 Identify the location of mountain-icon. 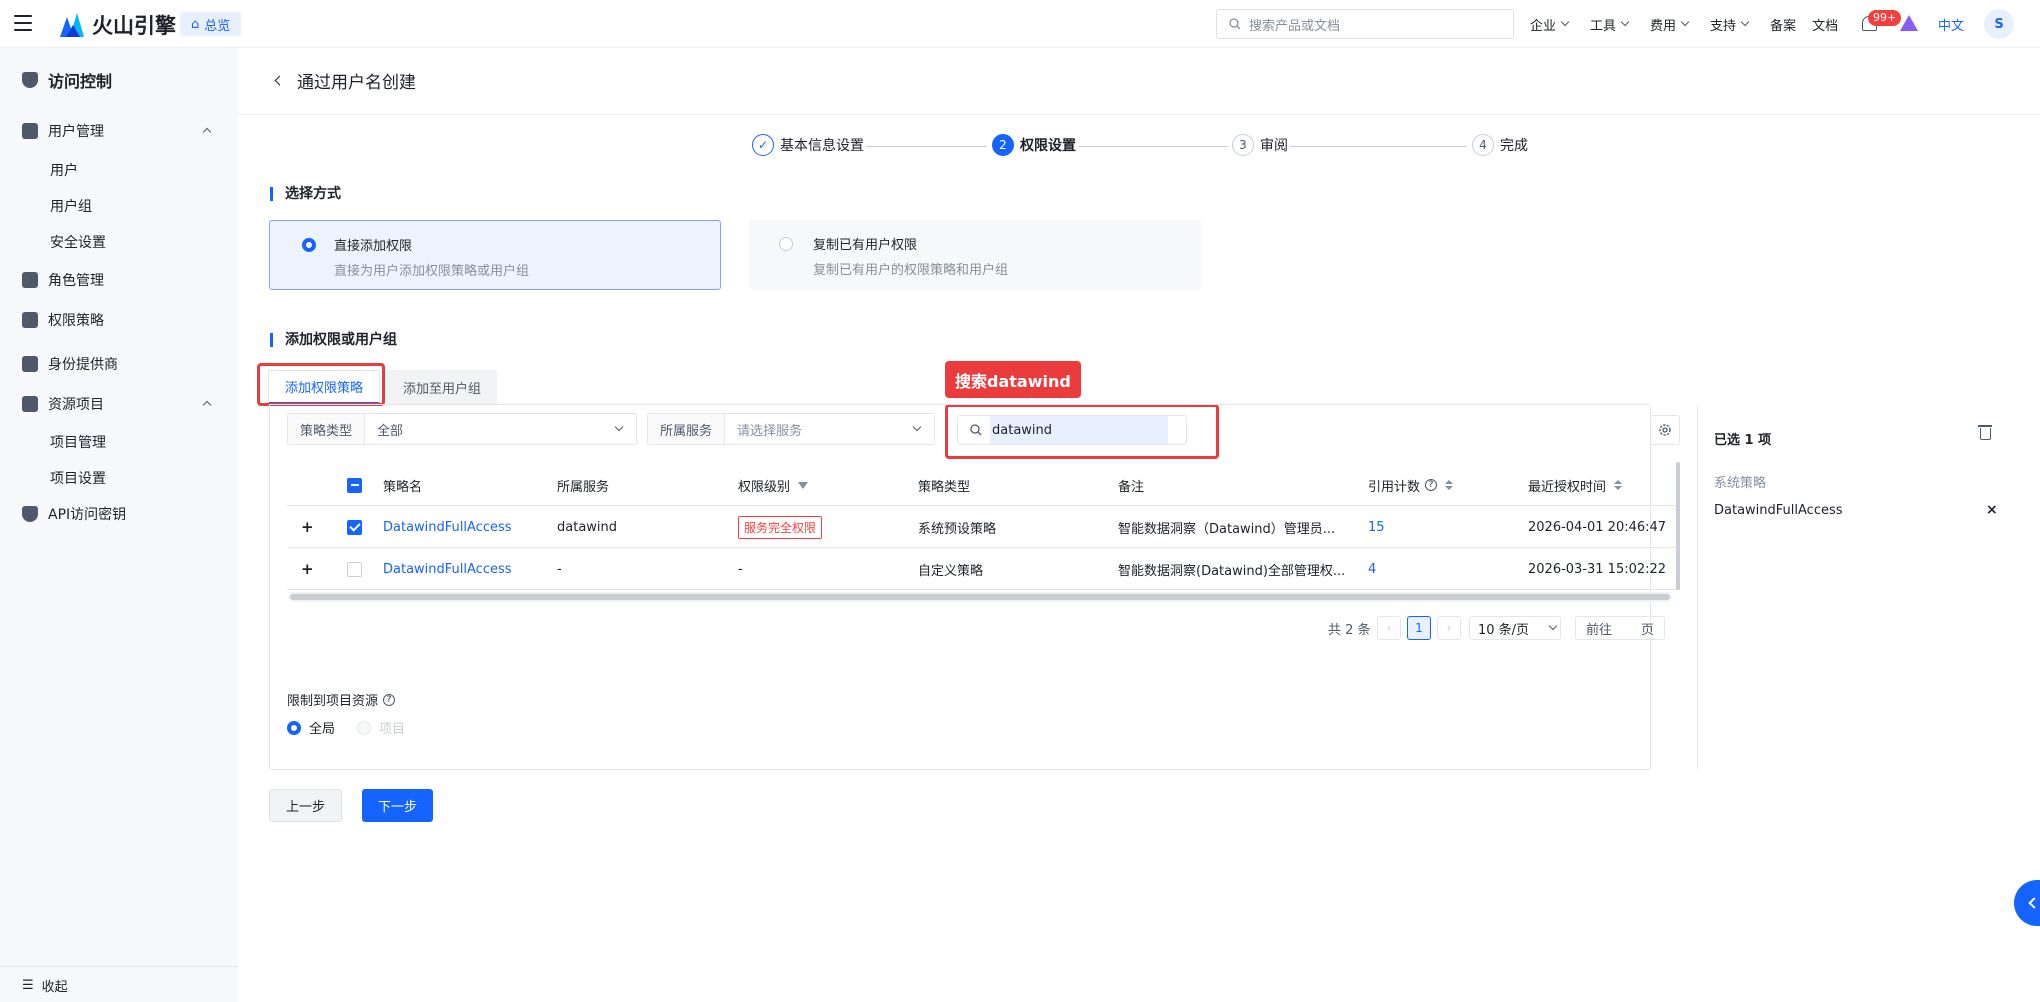
(1909, 23).